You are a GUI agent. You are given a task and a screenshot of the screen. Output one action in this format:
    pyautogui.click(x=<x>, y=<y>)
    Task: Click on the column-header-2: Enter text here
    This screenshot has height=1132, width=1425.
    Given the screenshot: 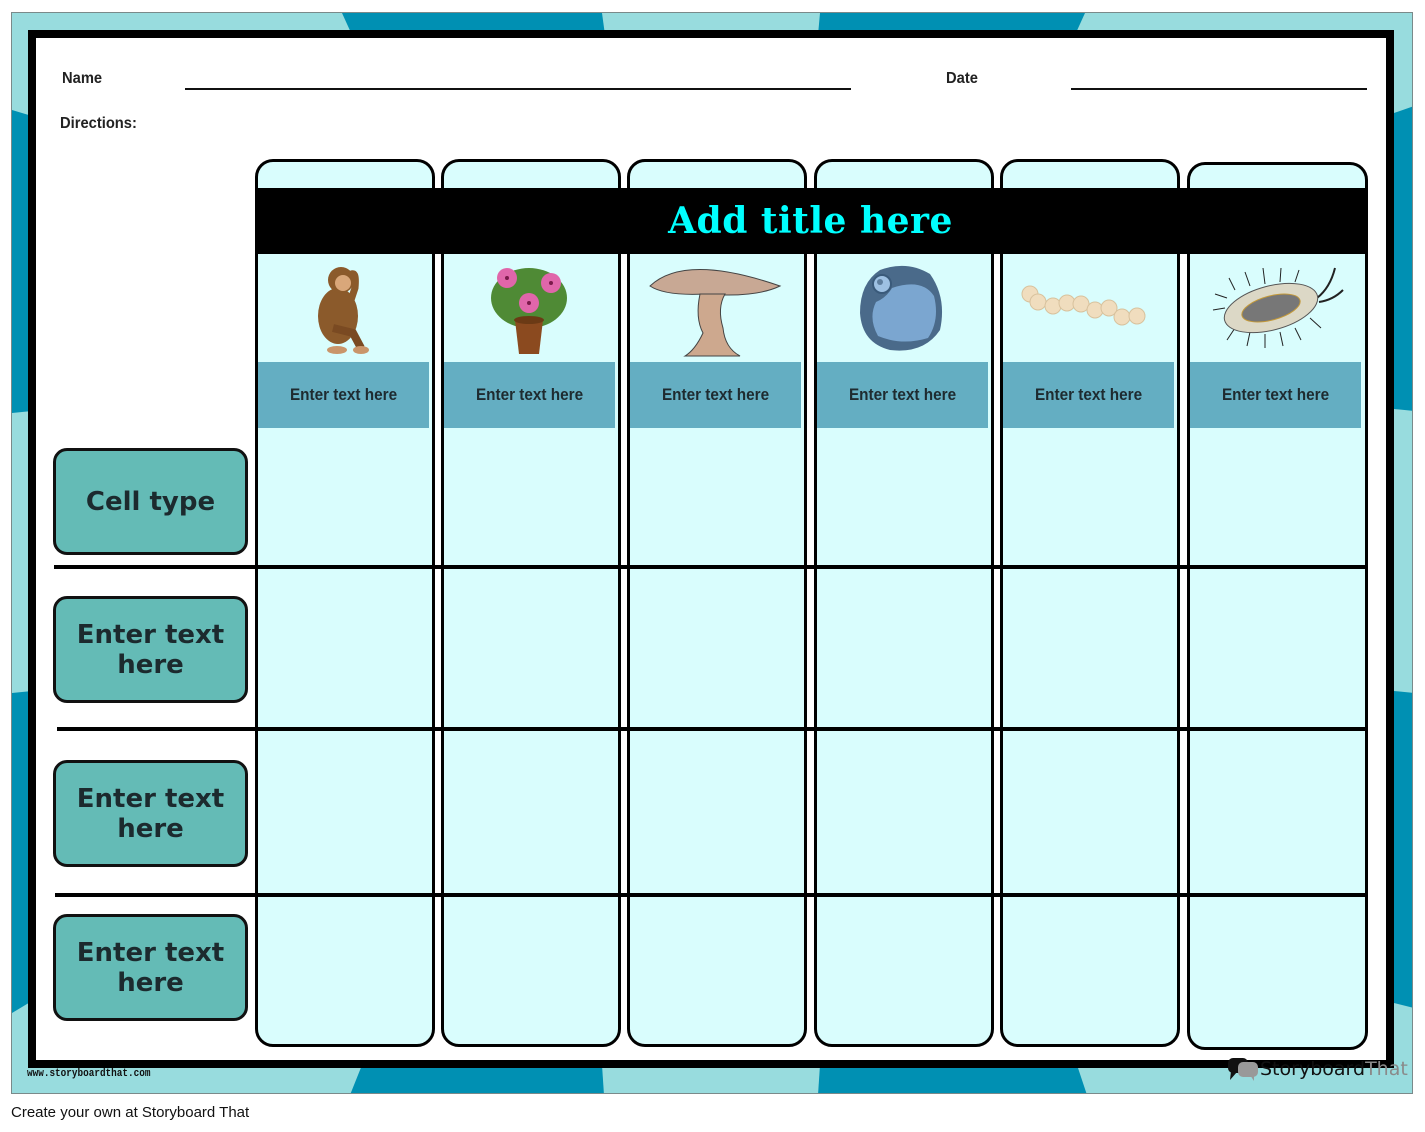 What is the action you would take?
    pyautogui.click(x=529, y=395)
    